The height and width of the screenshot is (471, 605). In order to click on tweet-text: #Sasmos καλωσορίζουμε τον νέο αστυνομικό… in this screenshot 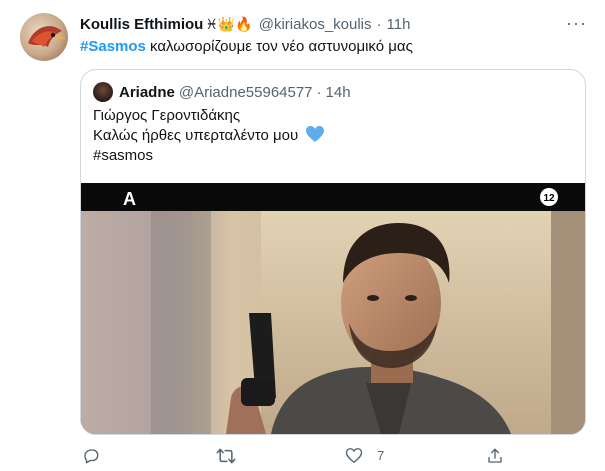, I will do `click(246, 47)`.